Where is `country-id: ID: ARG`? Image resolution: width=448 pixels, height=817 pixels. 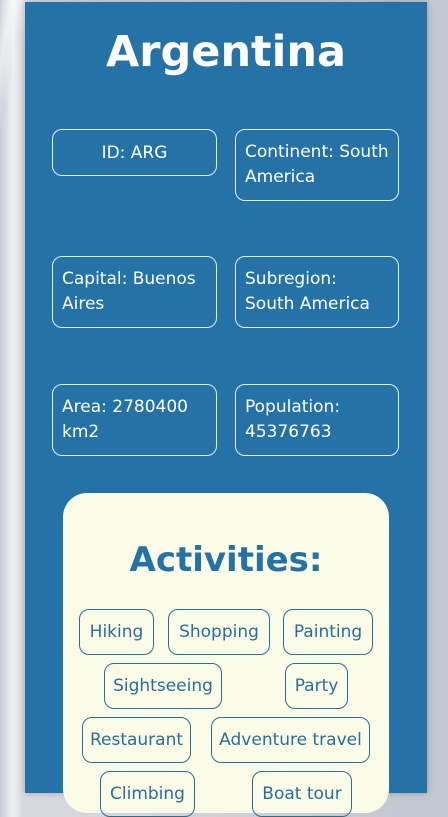
country-id: ID: ARG is located at coordinates (134, 152).